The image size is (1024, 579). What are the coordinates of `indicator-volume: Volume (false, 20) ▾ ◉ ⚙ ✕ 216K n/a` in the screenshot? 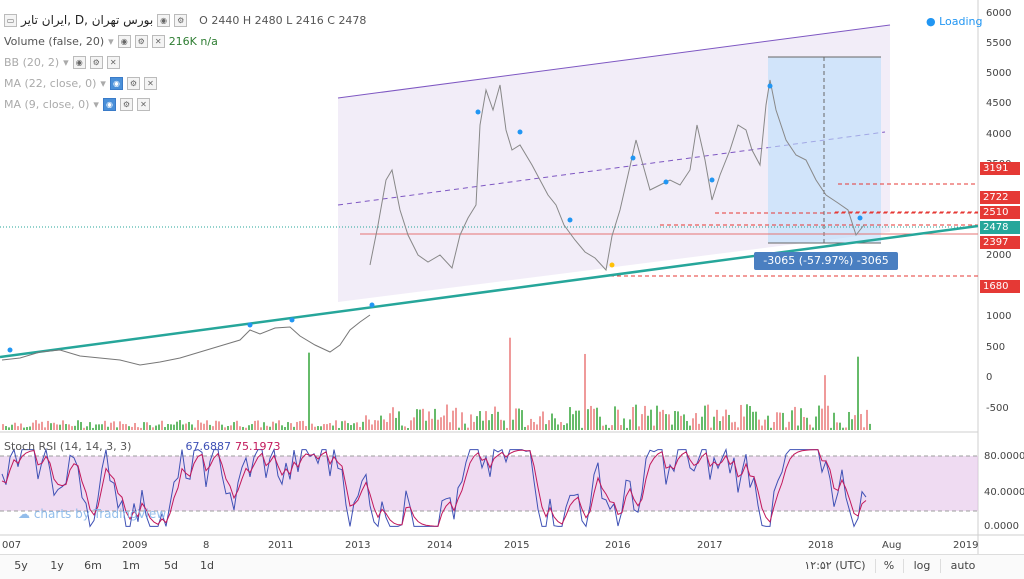 It's located at (111, 41).